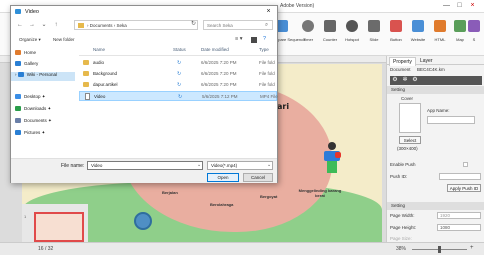  Describe the element at coordinates (87, 96) in the screenshot. I see `video-file-icon` at that location.